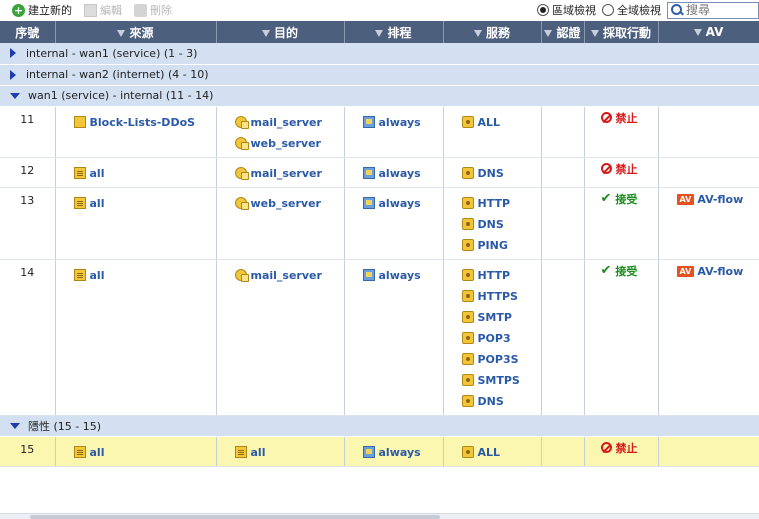 Image resolution: width=759 pixels, height=519 pixels. What do you see at coordinates (140, 10) in the screenshot?
I see `trash-icon` at bounding box center [140, 10].